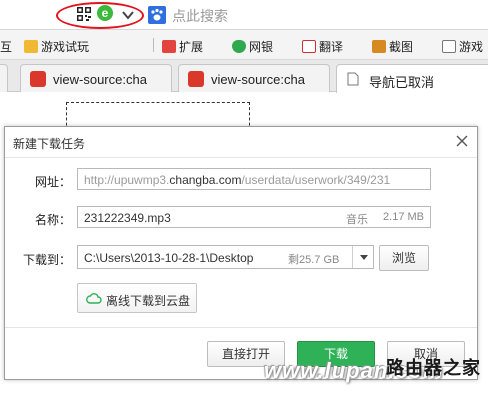 The height and width of the screenshot is (400, 488). What do you see at coordinates (462, 46) in the screenshot?
I see `bookmark-games: 游戏` at bounding box center [462, 46].